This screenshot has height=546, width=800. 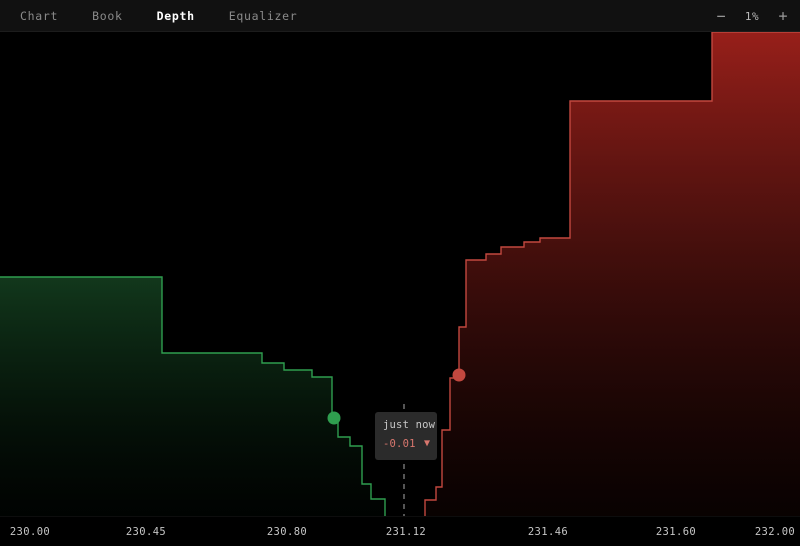 I want to click on tab-bar: Chart Book Depth Equalizer, so click(x=169, y=16).